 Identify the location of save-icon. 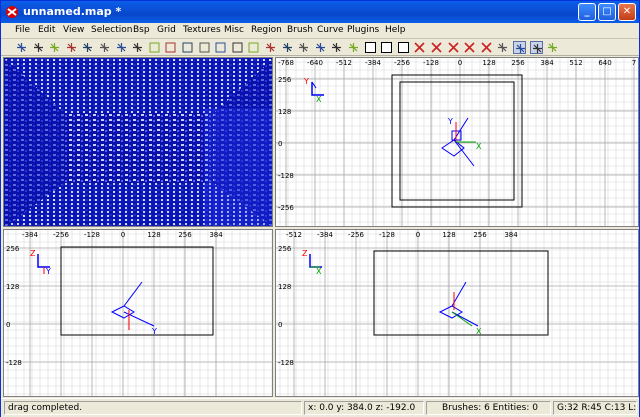
(38, 47).